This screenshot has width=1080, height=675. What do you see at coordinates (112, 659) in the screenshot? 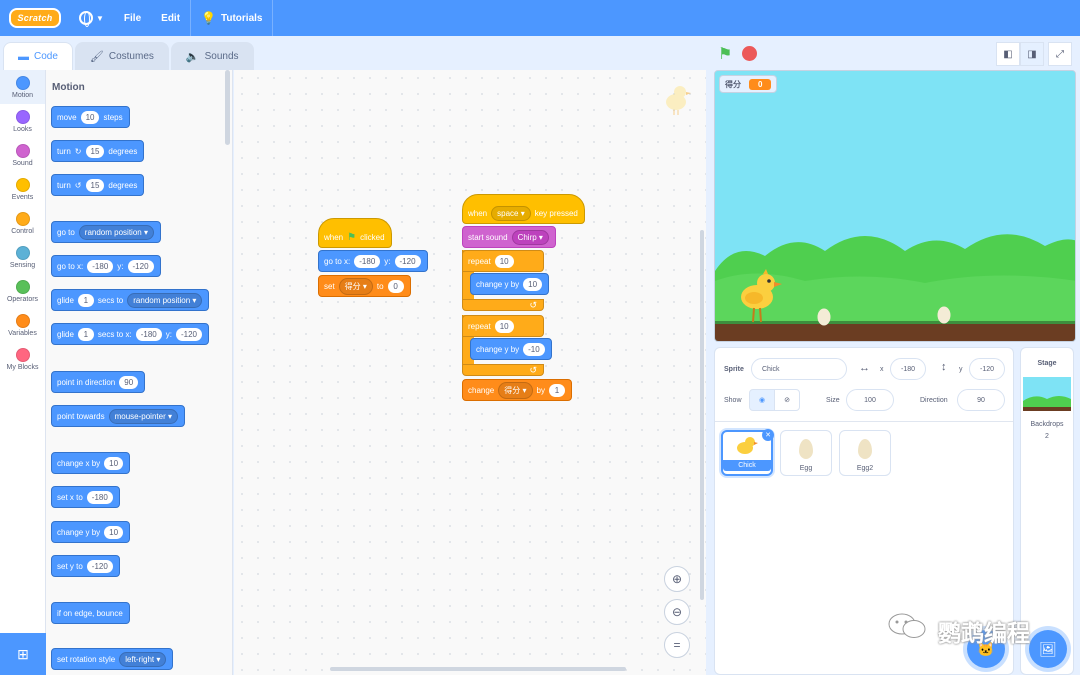
I see `block-set-rotation-style: set rotation style left-right` at bounding box center [112, 659].